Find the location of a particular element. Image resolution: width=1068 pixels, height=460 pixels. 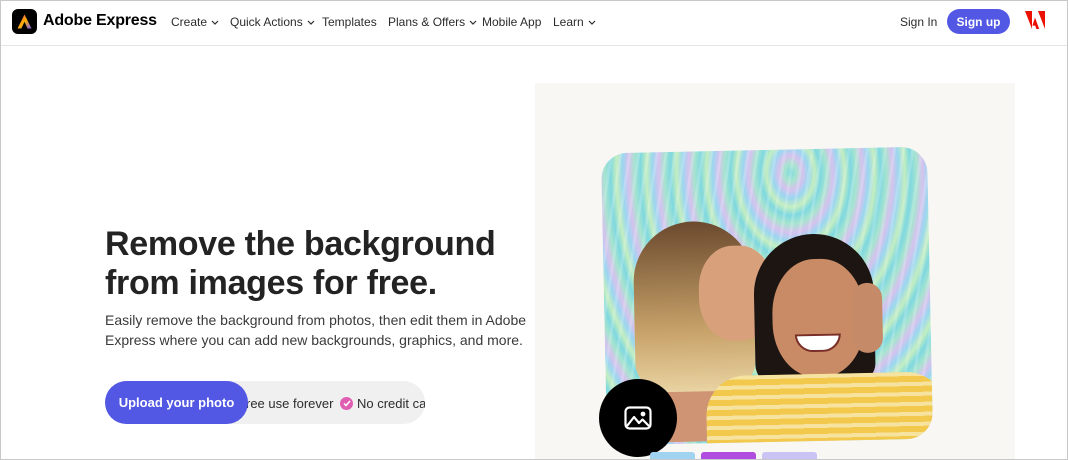

nav-item-label: Learn is located at coordinates (568, 22).